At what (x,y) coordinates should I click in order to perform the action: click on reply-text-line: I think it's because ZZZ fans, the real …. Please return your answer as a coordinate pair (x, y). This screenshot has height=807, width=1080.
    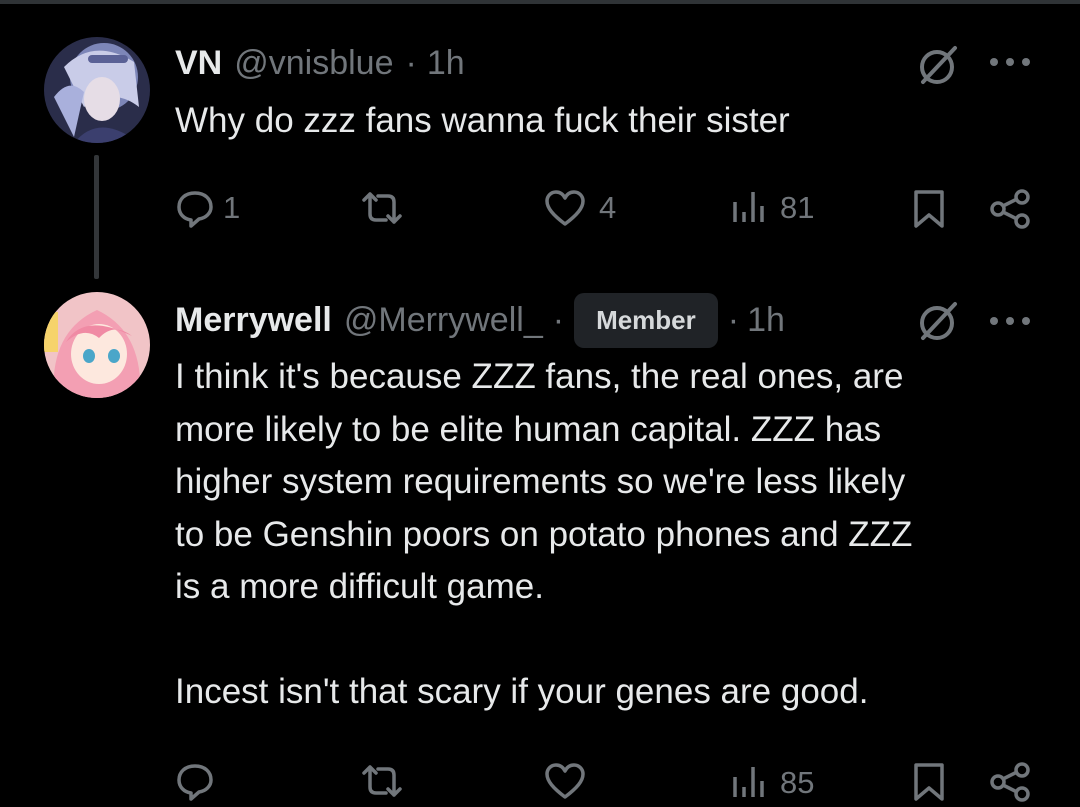
    Looking at the image, I should click on (539, 376).